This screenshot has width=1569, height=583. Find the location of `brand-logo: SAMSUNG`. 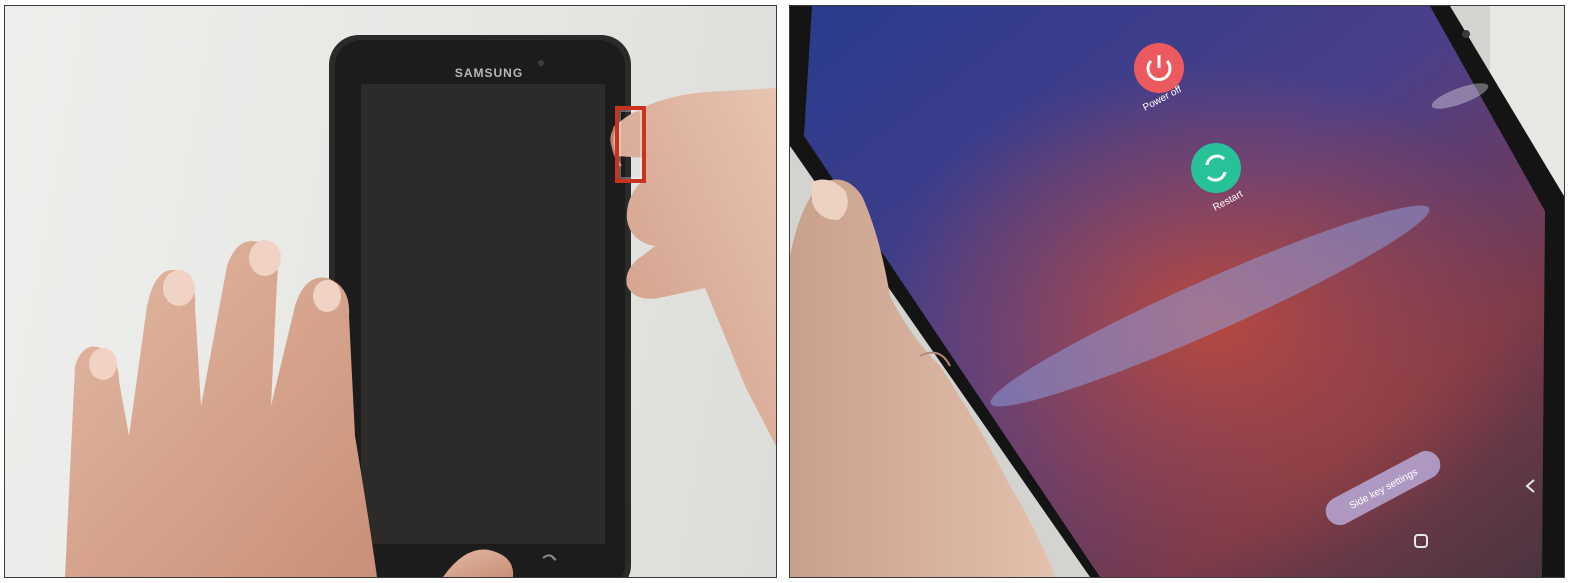

brand-logo: SAMSUNG is located at coordinates (489, 73).